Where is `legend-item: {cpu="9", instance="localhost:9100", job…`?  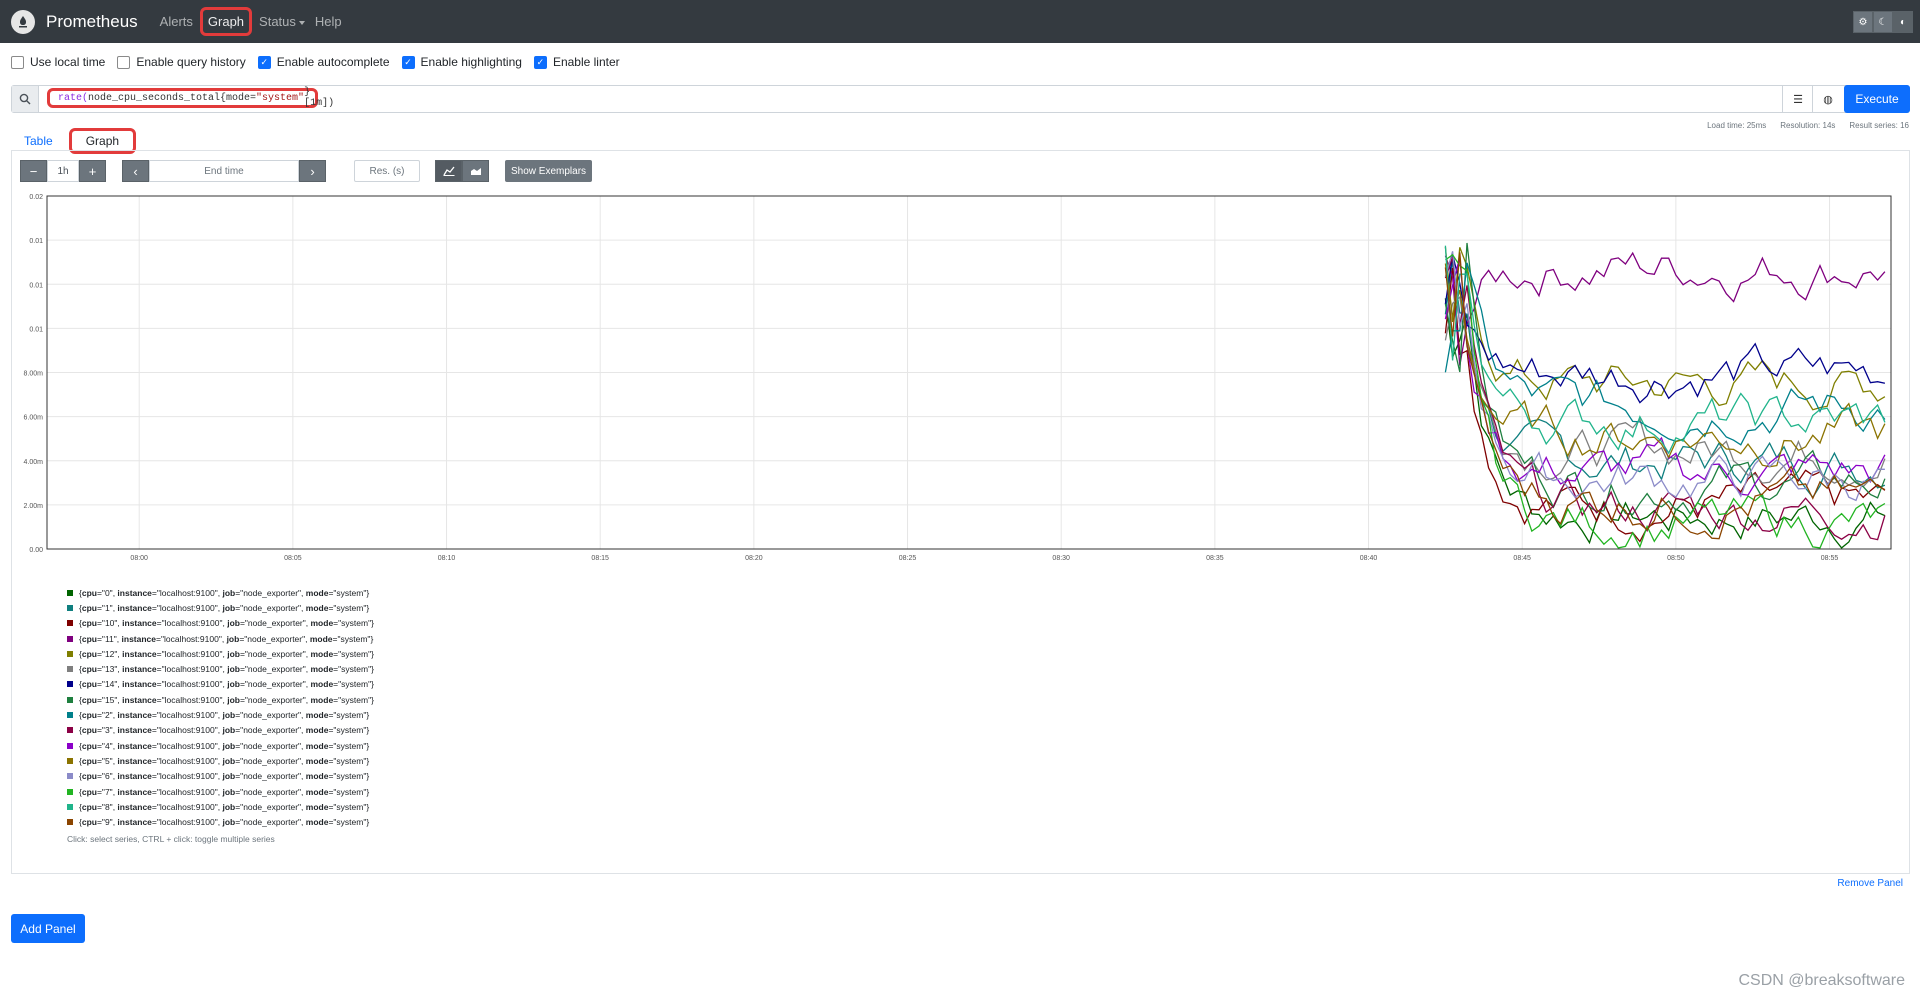
legend-item: {cpu="9", instance="localhost:9100", job… is located at coordinates (220, 821).